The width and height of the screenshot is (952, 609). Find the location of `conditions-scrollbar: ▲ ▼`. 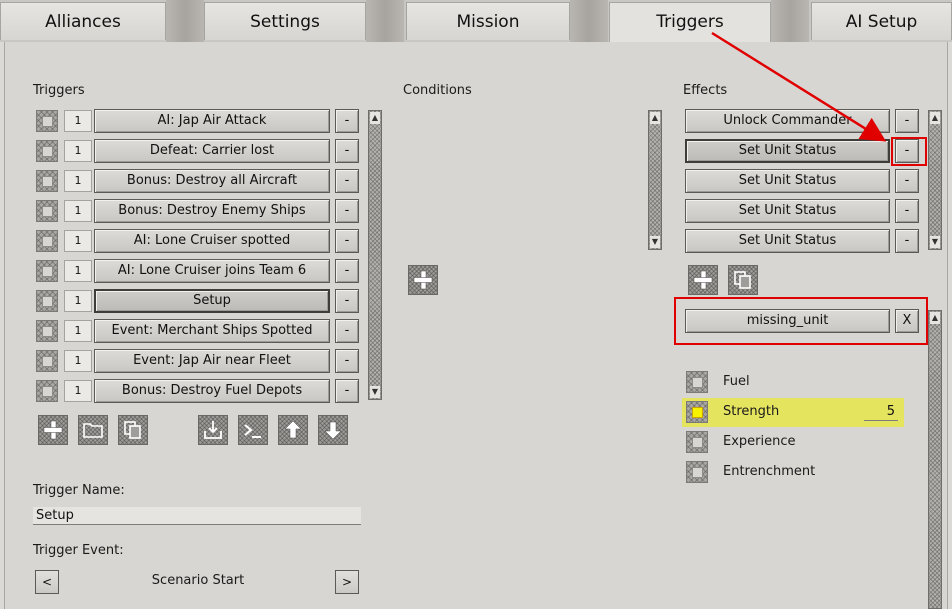

conditions-scrollbar: ▲ ▼ is located at coordinates (655, 180).